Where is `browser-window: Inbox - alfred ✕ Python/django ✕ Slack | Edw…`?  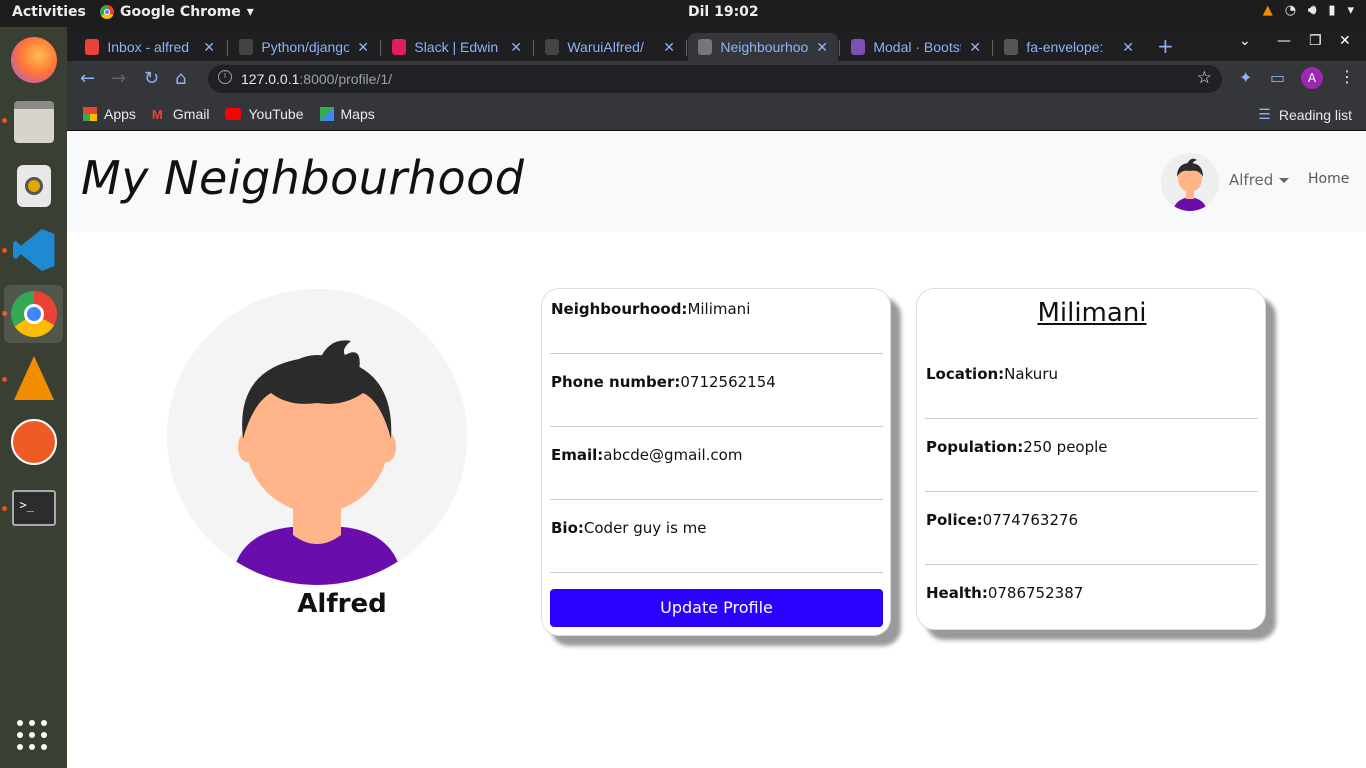 browser-window: Inbox - alfred ✕ Python/django ✕ Slack | Edw… is located at coordinates (716, 79).